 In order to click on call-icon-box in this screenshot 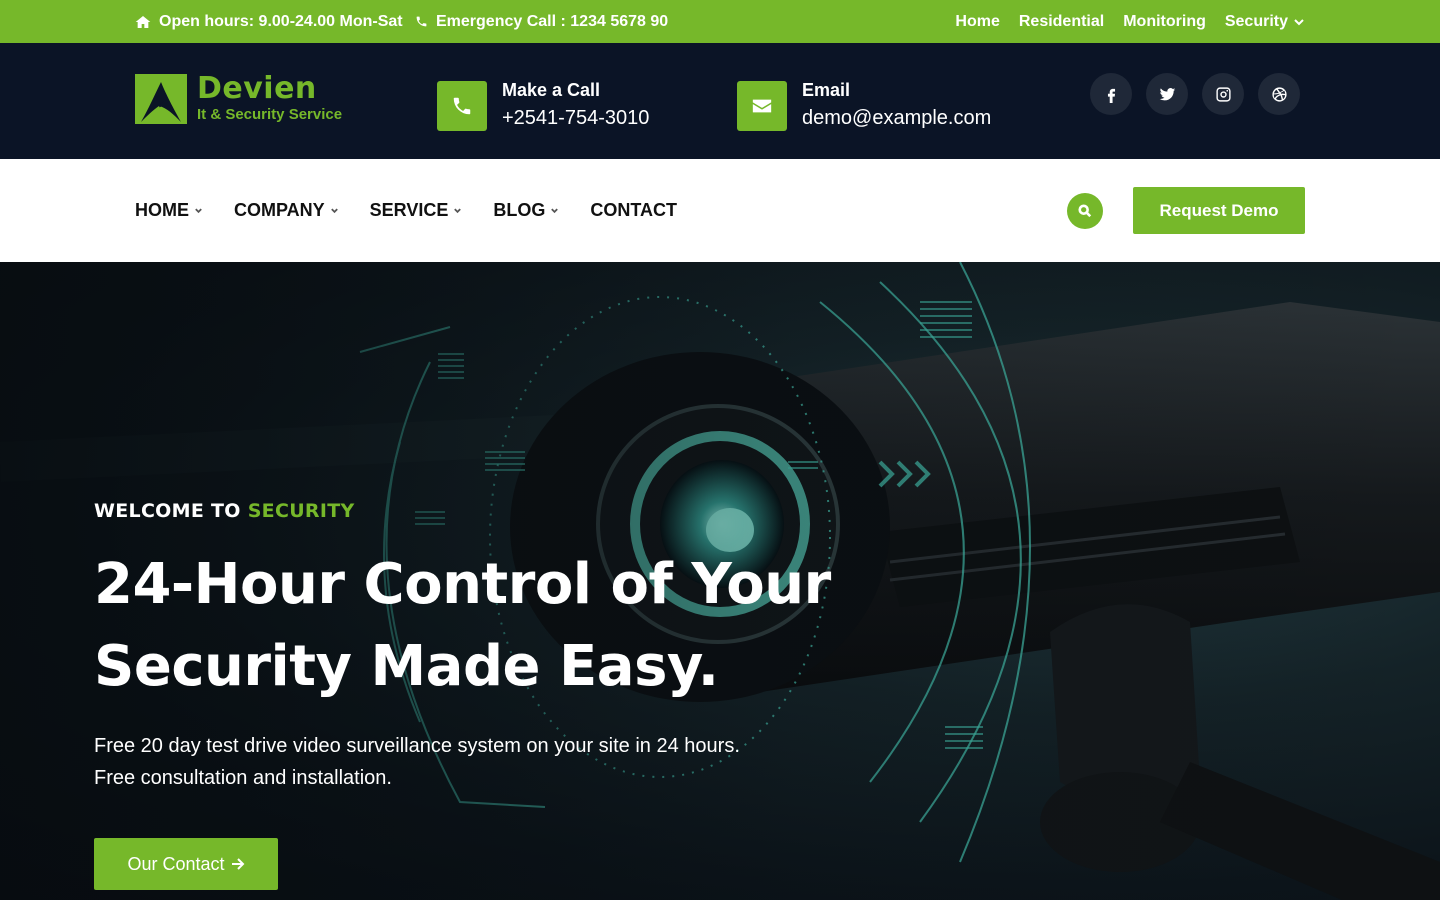, I will do `click(462, 106)`.